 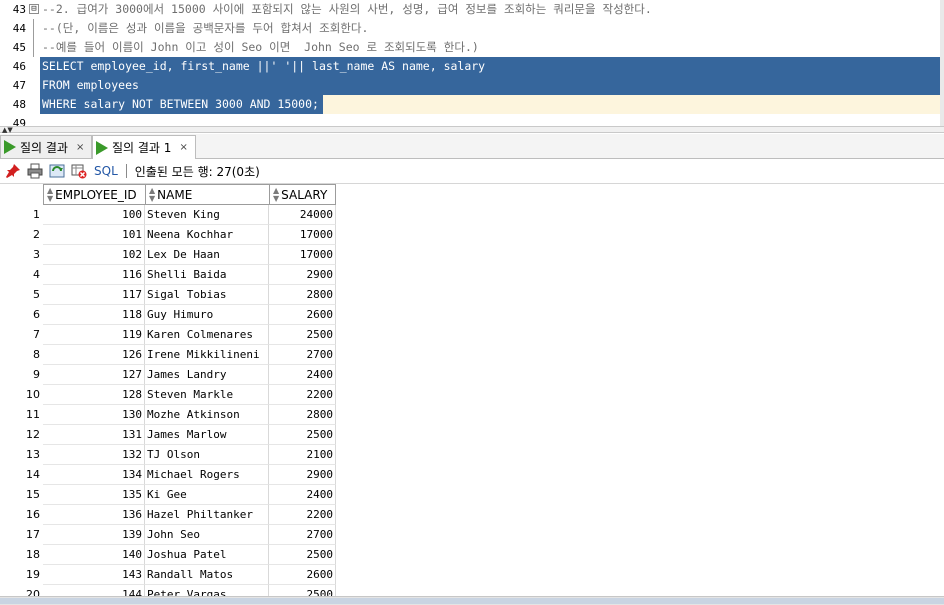 I want to click on cell-name: Steven King, so click(x=207, y=215).